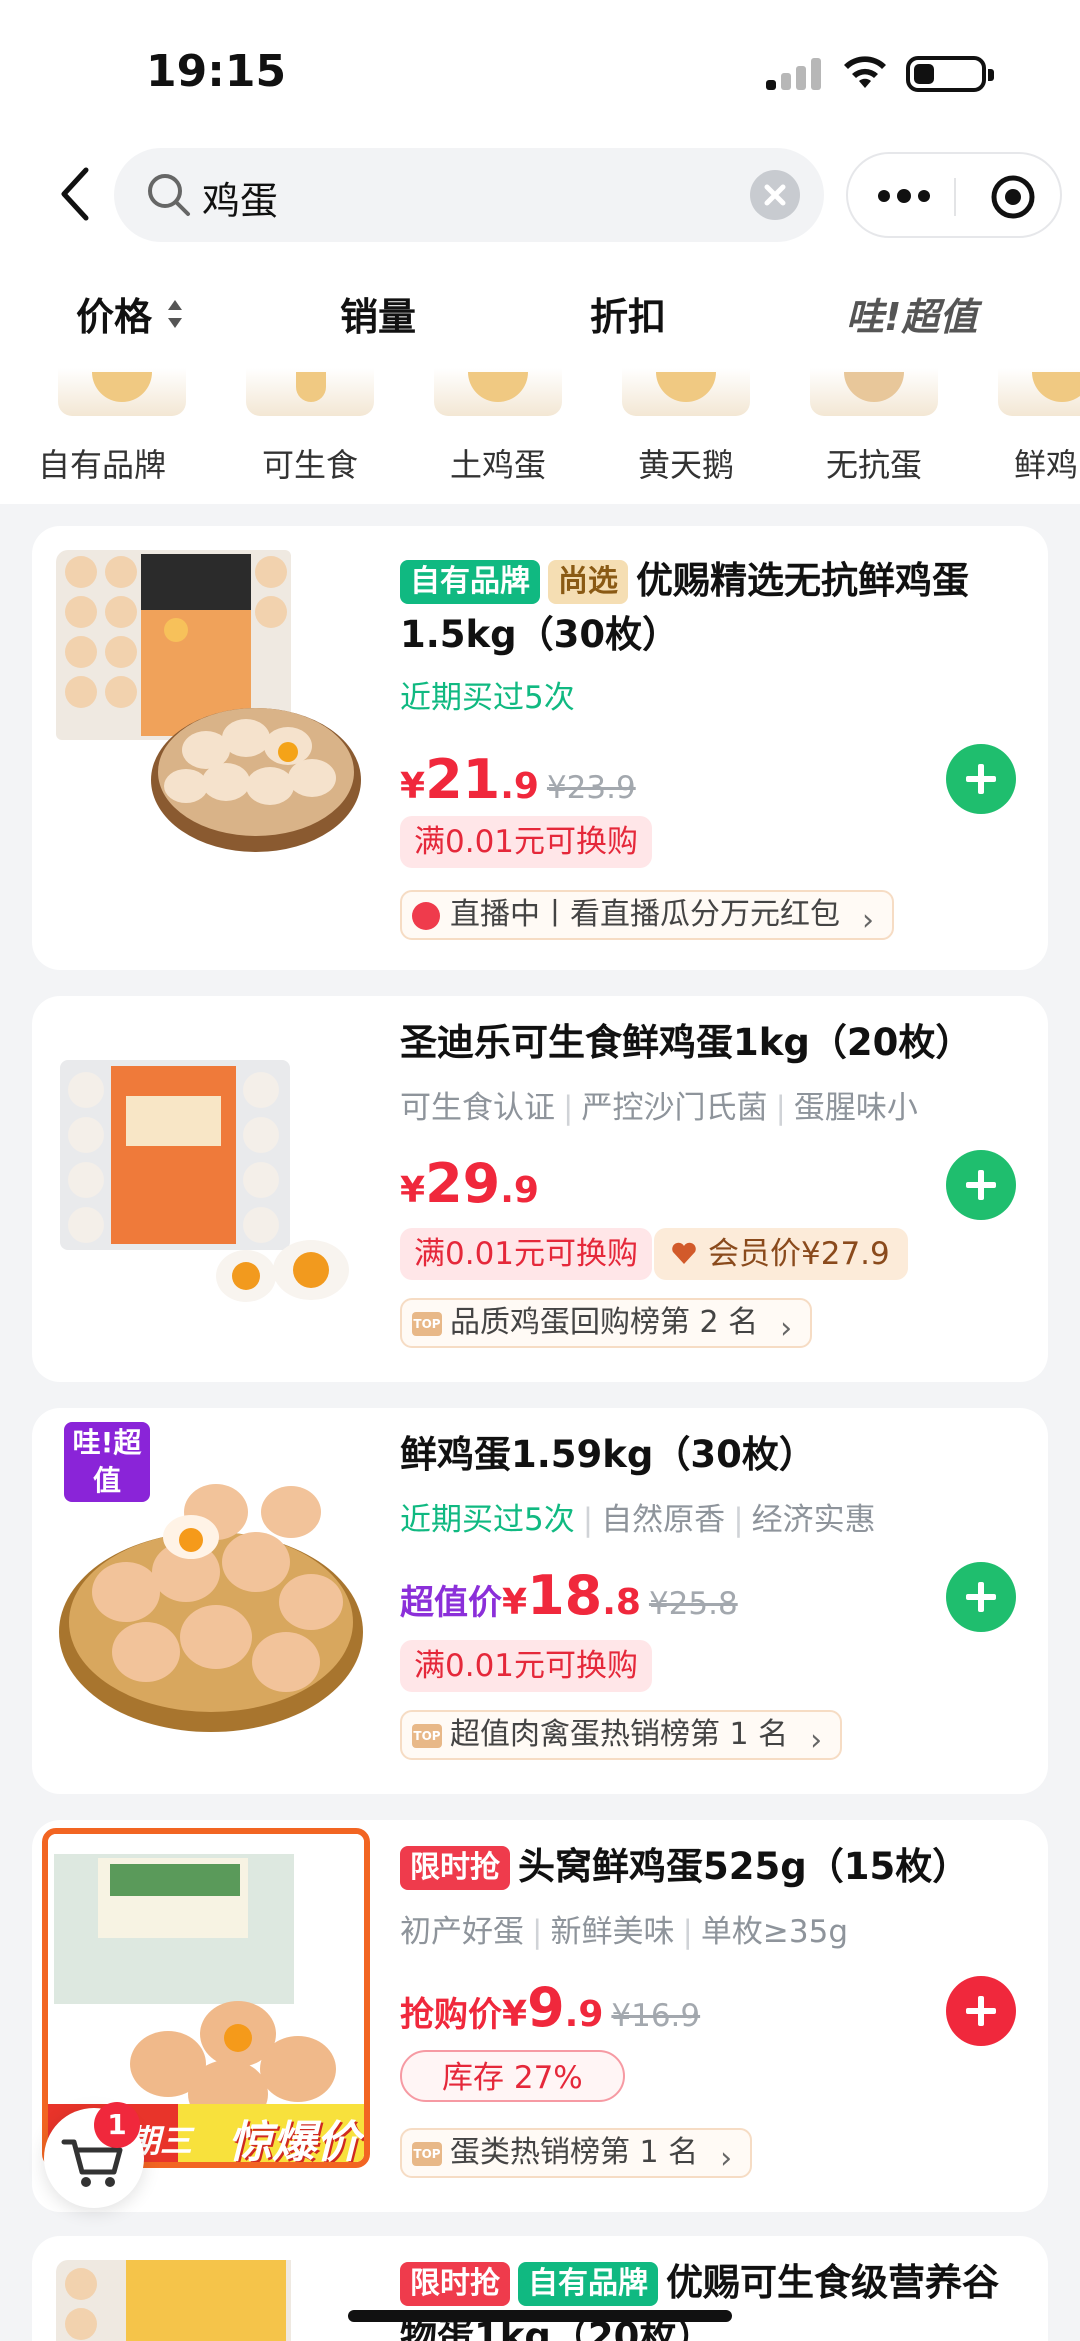 This screenshot has height=2341, width=1080. I want to click on old-price: ¥16.9, so click(656, 2016).